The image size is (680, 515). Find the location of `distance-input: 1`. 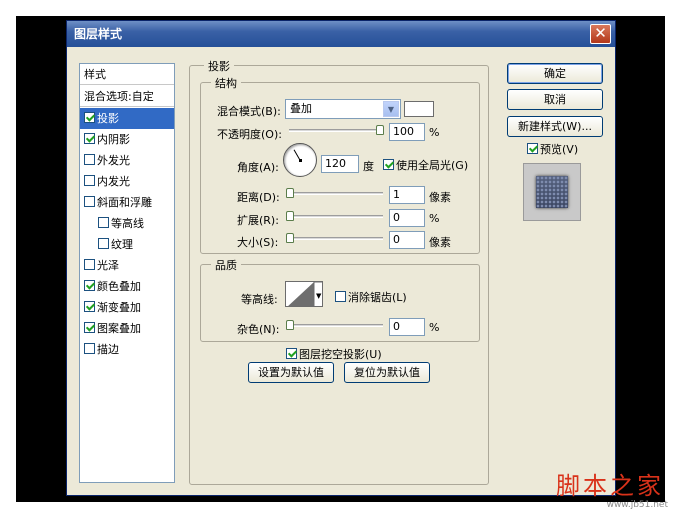

distance-input: 1 is located at coordinates (407, 195).